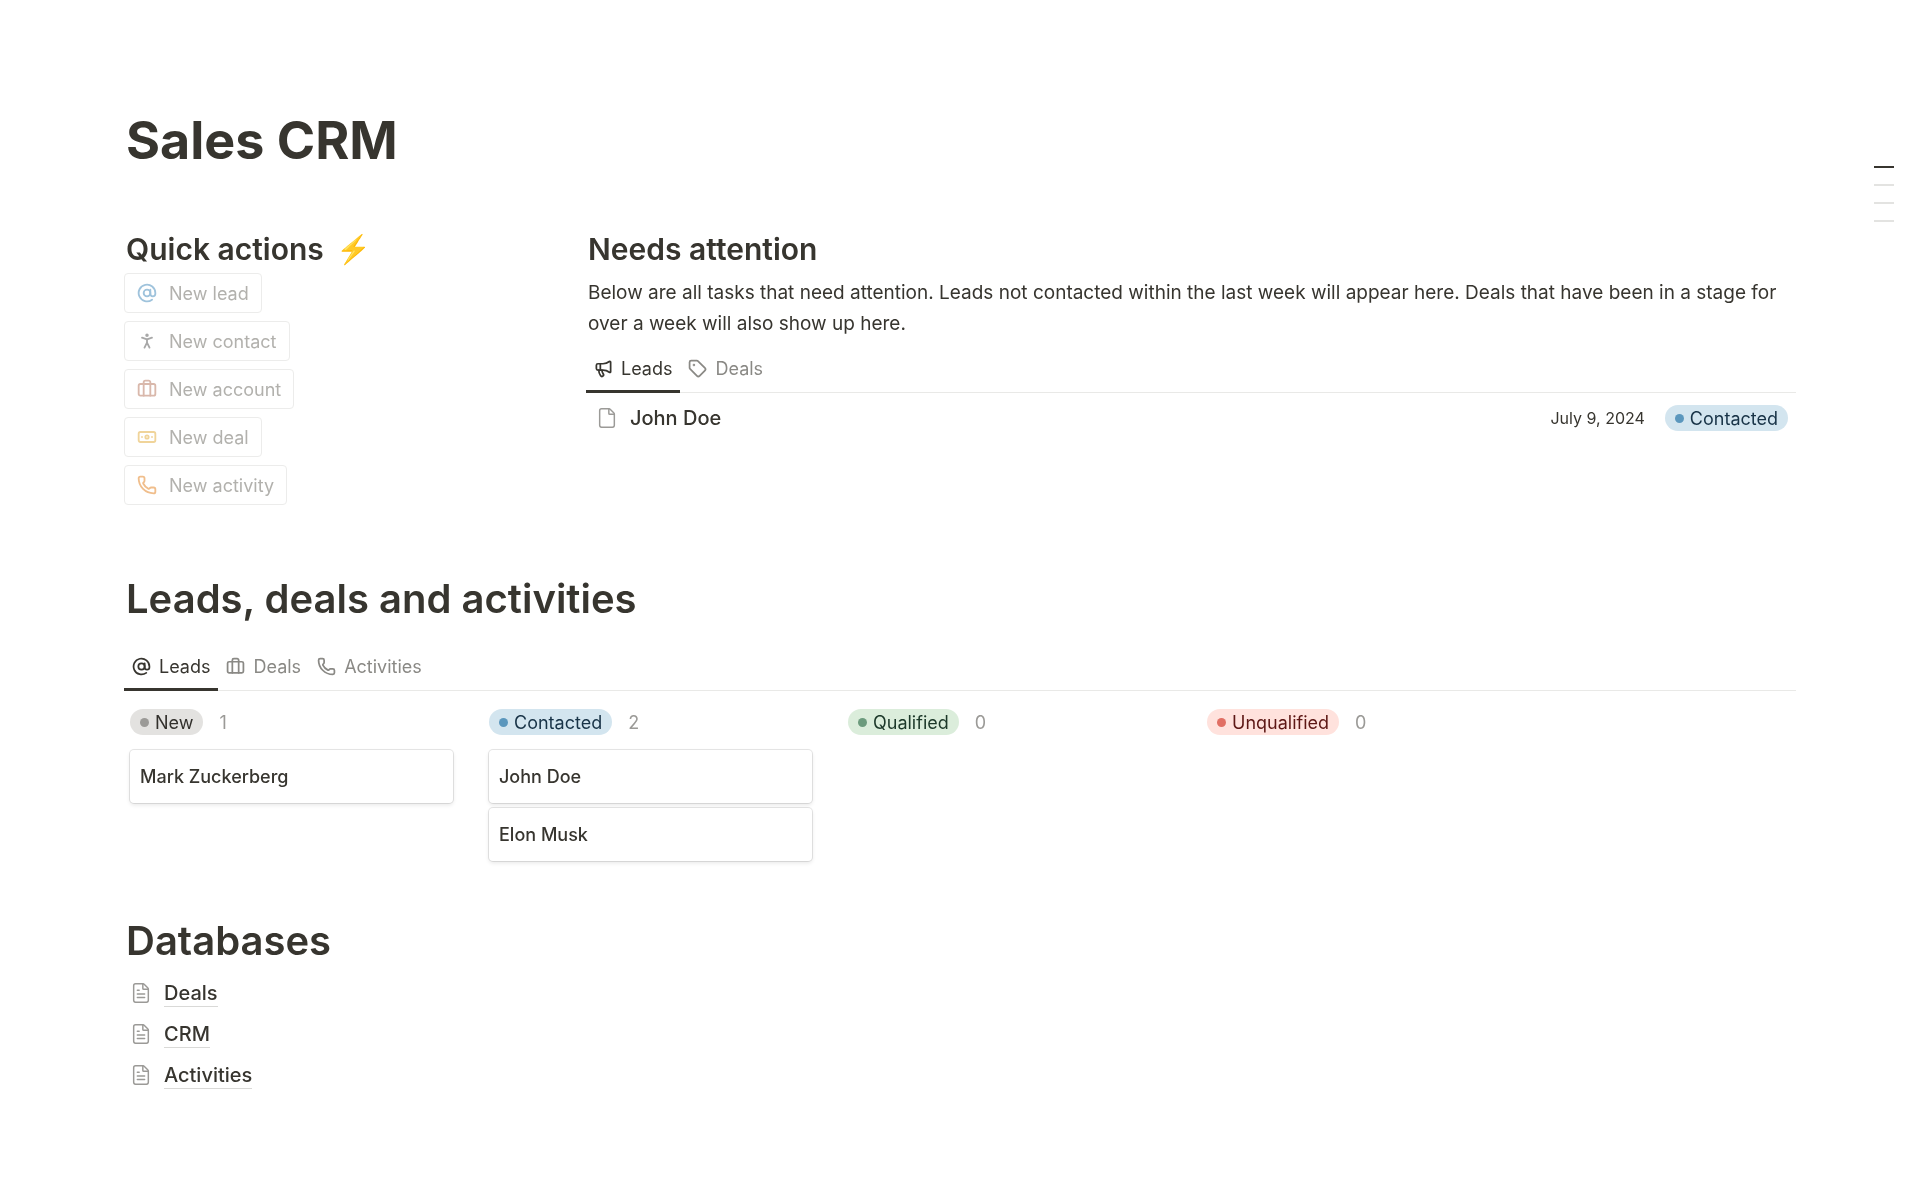 This screenshot has height=1199, width=1920. I want to click on status-tag: New, so click(167, 722).